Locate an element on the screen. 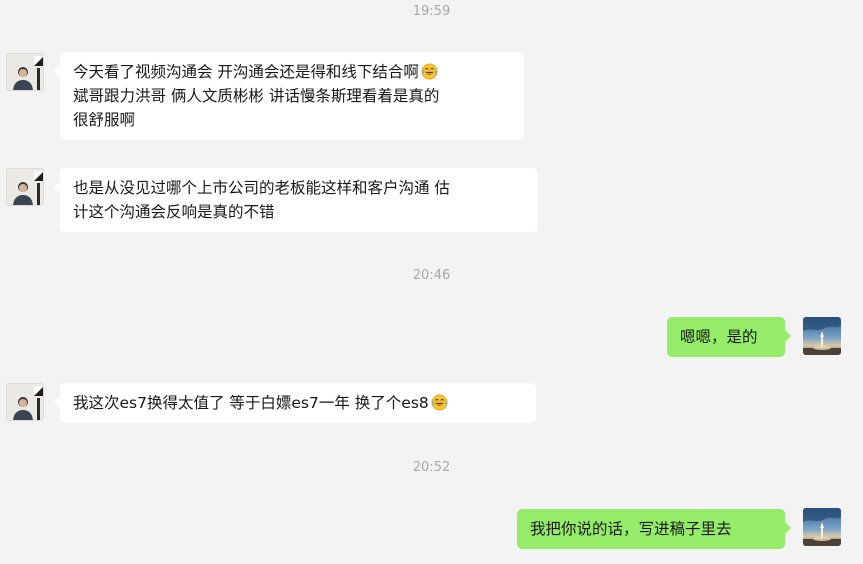 Image resolution: width=863 pixels, height=564 pixels. message-line: 我把你说的话，写进稿子里去 is located at coordinates (631, 529).